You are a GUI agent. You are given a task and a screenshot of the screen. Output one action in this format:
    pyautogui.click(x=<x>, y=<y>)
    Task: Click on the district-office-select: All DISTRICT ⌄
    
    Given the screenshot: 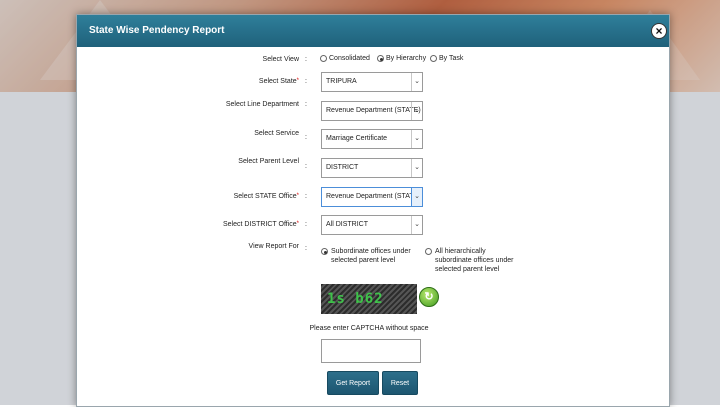 What is the action you would take?
    pyautogui.click(x=372, y=225)
    